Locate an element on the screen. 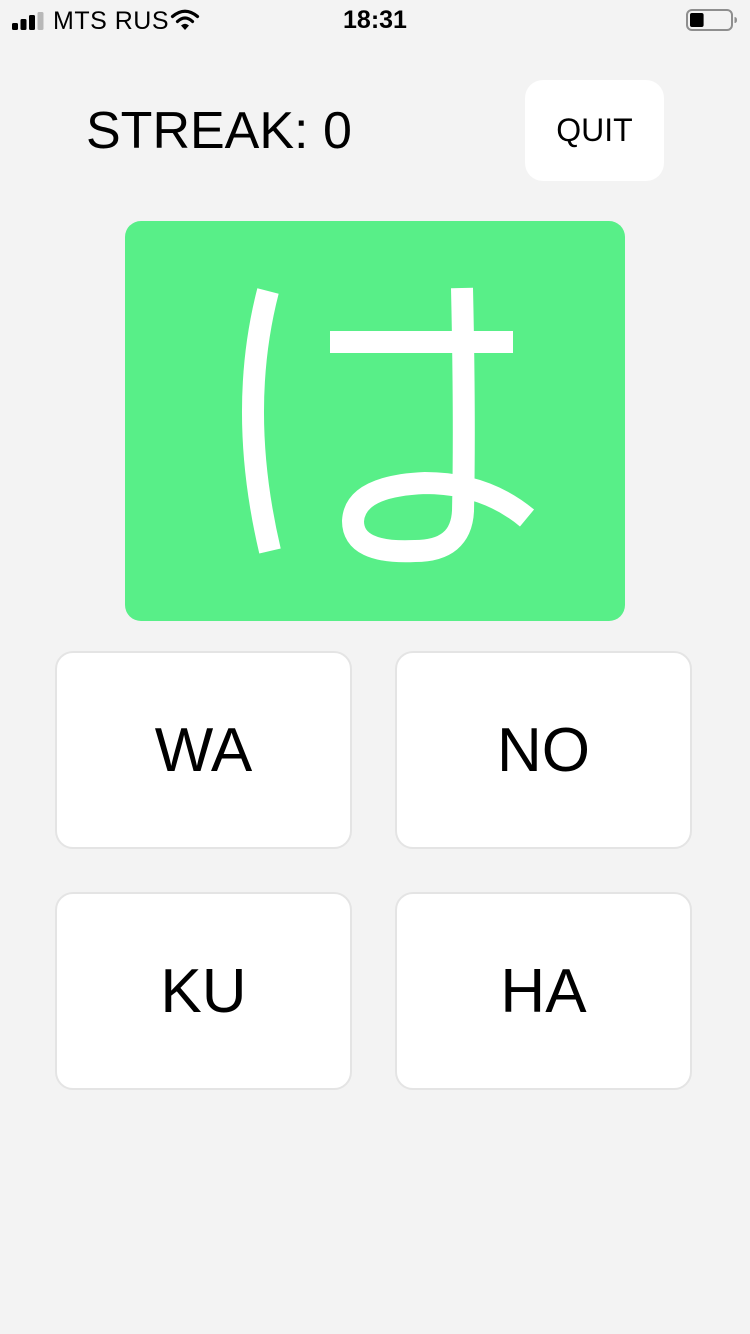 The height and width of the screenshot is (1334, 750). answer-button-wa: WA is located at coordinates (203, 750).